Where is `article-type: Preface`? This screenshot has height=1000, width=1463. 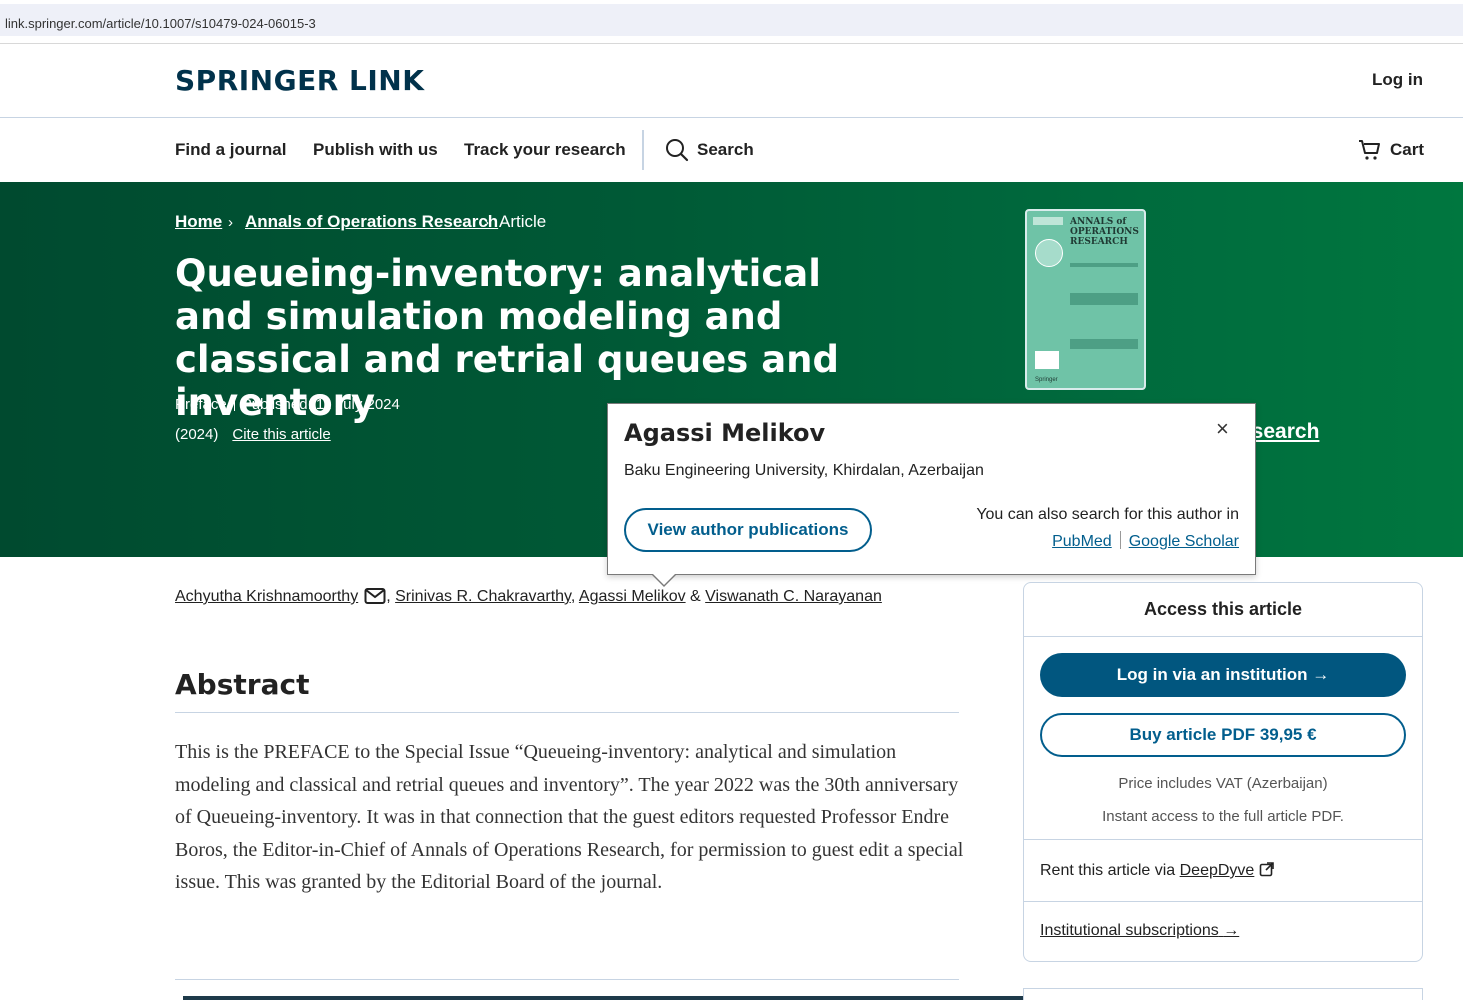
article-type: Preface is located at coordinates (201, 404).